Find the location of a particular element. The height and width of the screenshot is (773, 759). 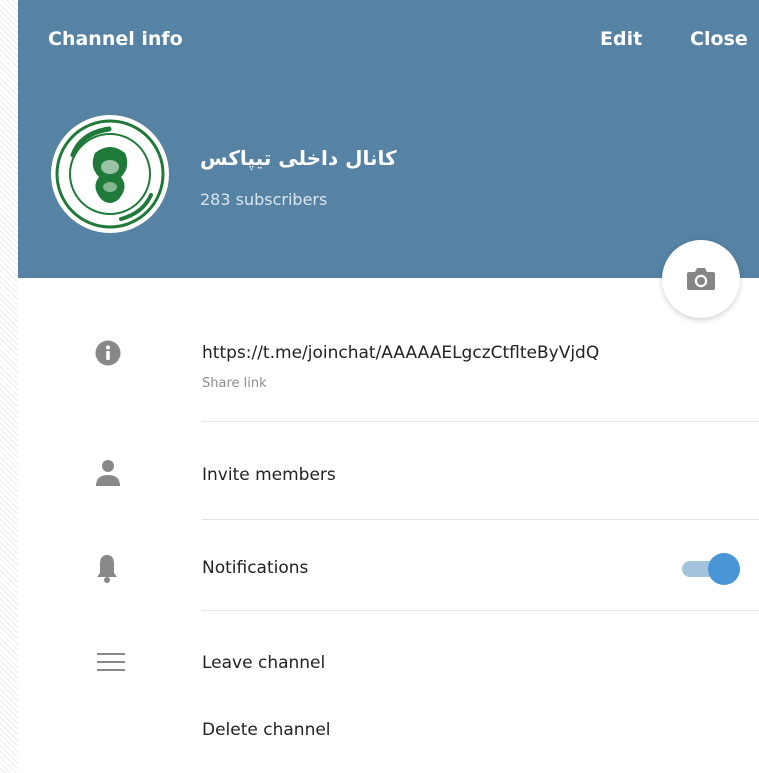

menu-icon is located at coordinates (111, 664).